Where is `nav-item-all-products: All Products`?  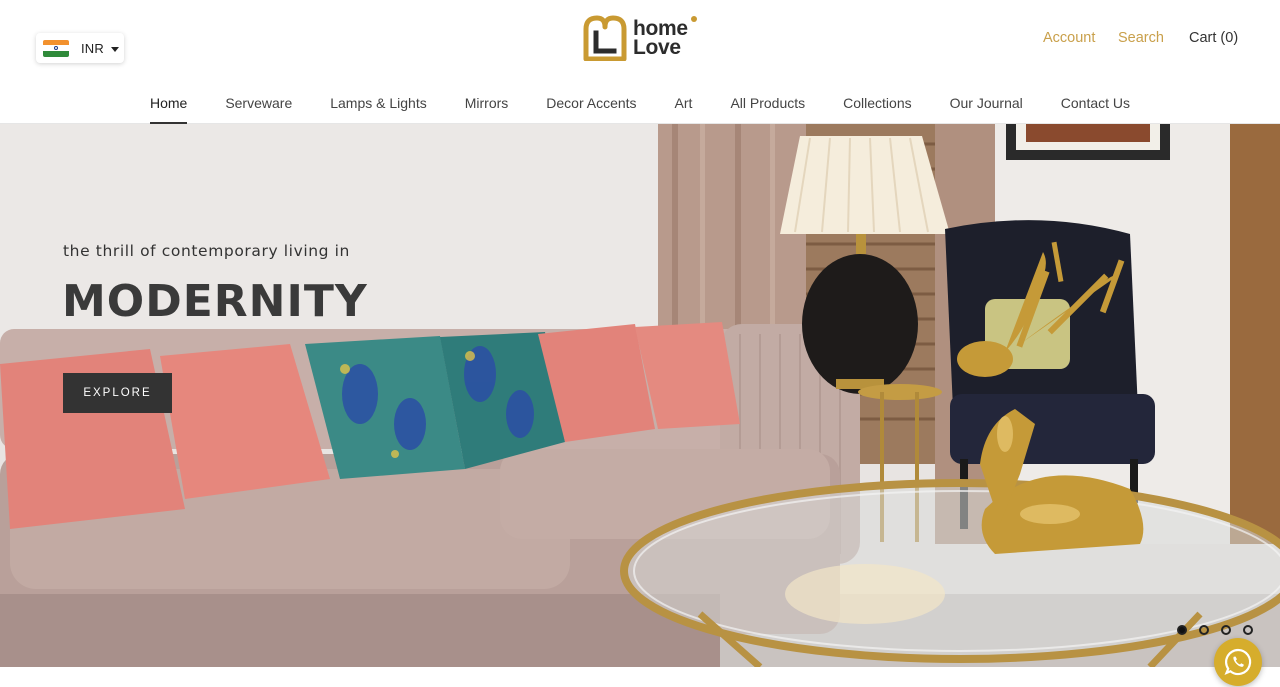 nav-item-all-products: All Products is located at coordinates (767, 109).